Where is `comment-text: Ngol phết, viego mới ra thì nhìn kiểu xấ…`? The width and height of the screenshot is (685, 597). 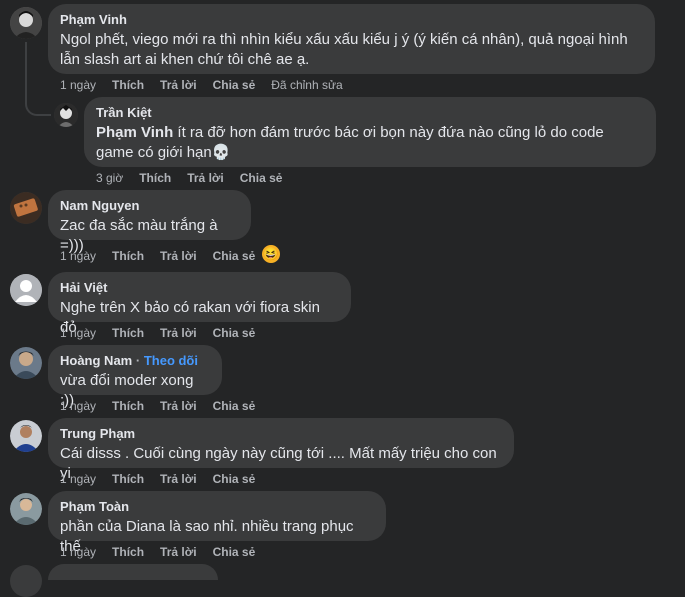 comment-text: Ngol phết, viego mới ra thì nhìn kiểu xấ… is located at coordinates (344, 49).